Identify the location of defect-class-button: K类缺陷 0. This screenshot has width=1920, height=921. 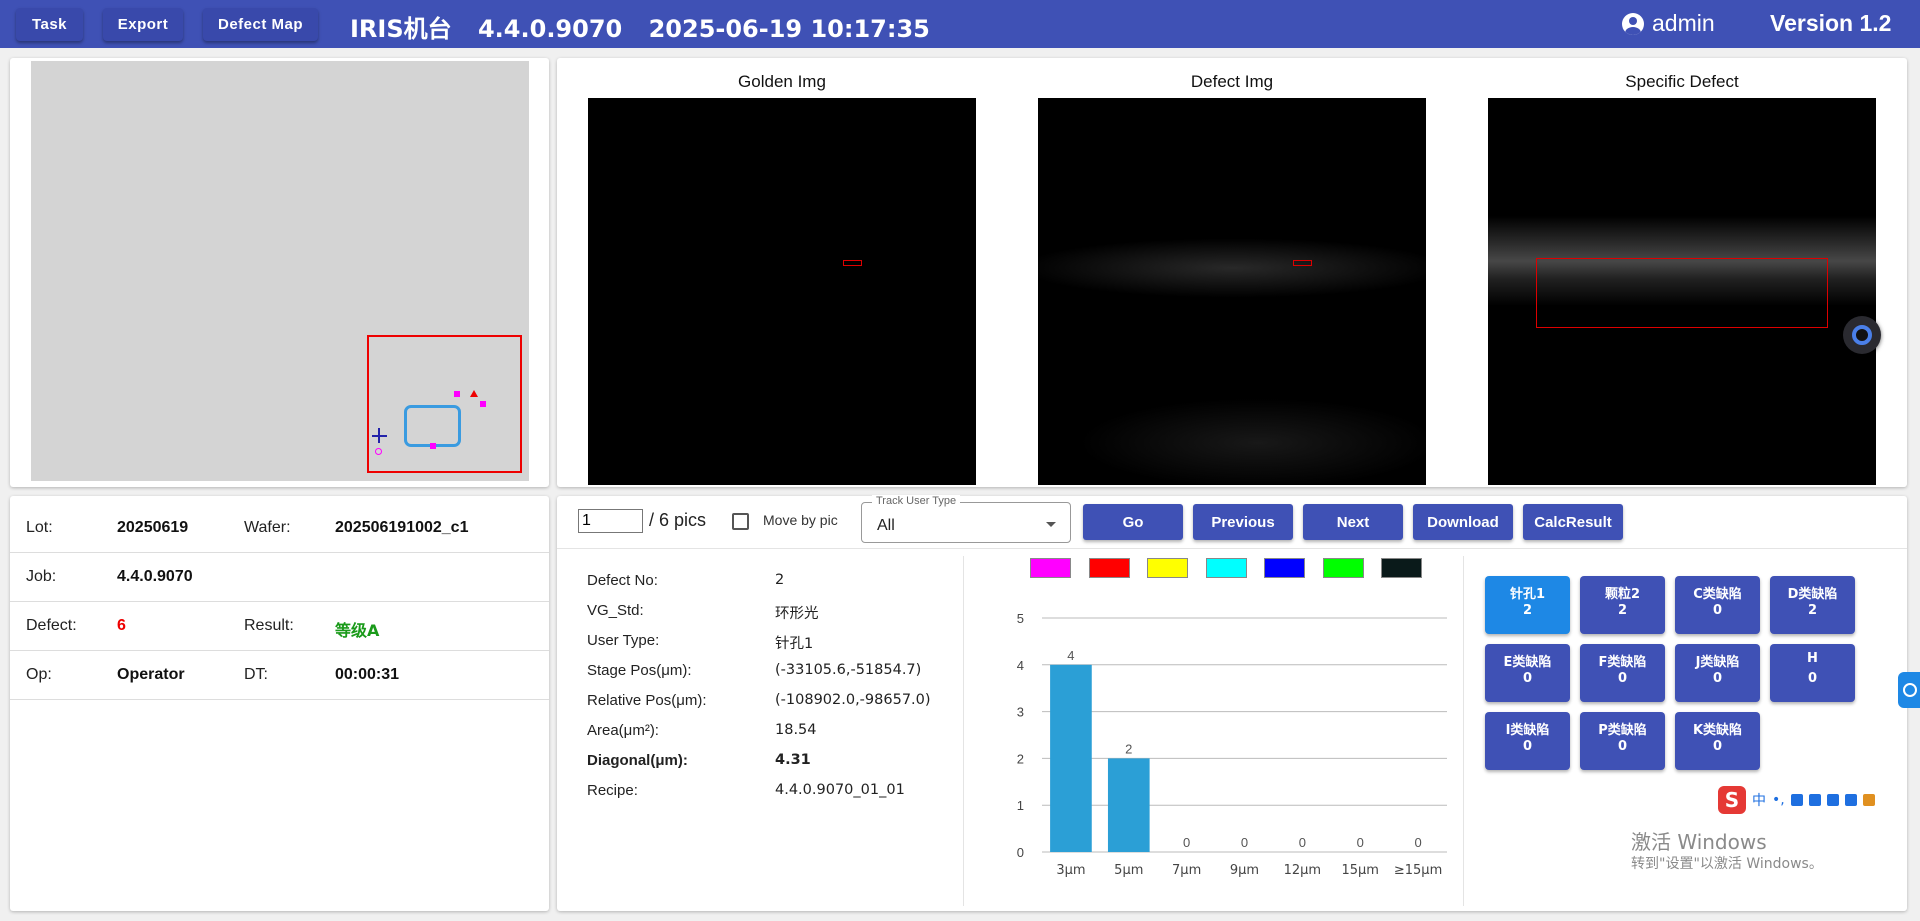
(1717, 741).